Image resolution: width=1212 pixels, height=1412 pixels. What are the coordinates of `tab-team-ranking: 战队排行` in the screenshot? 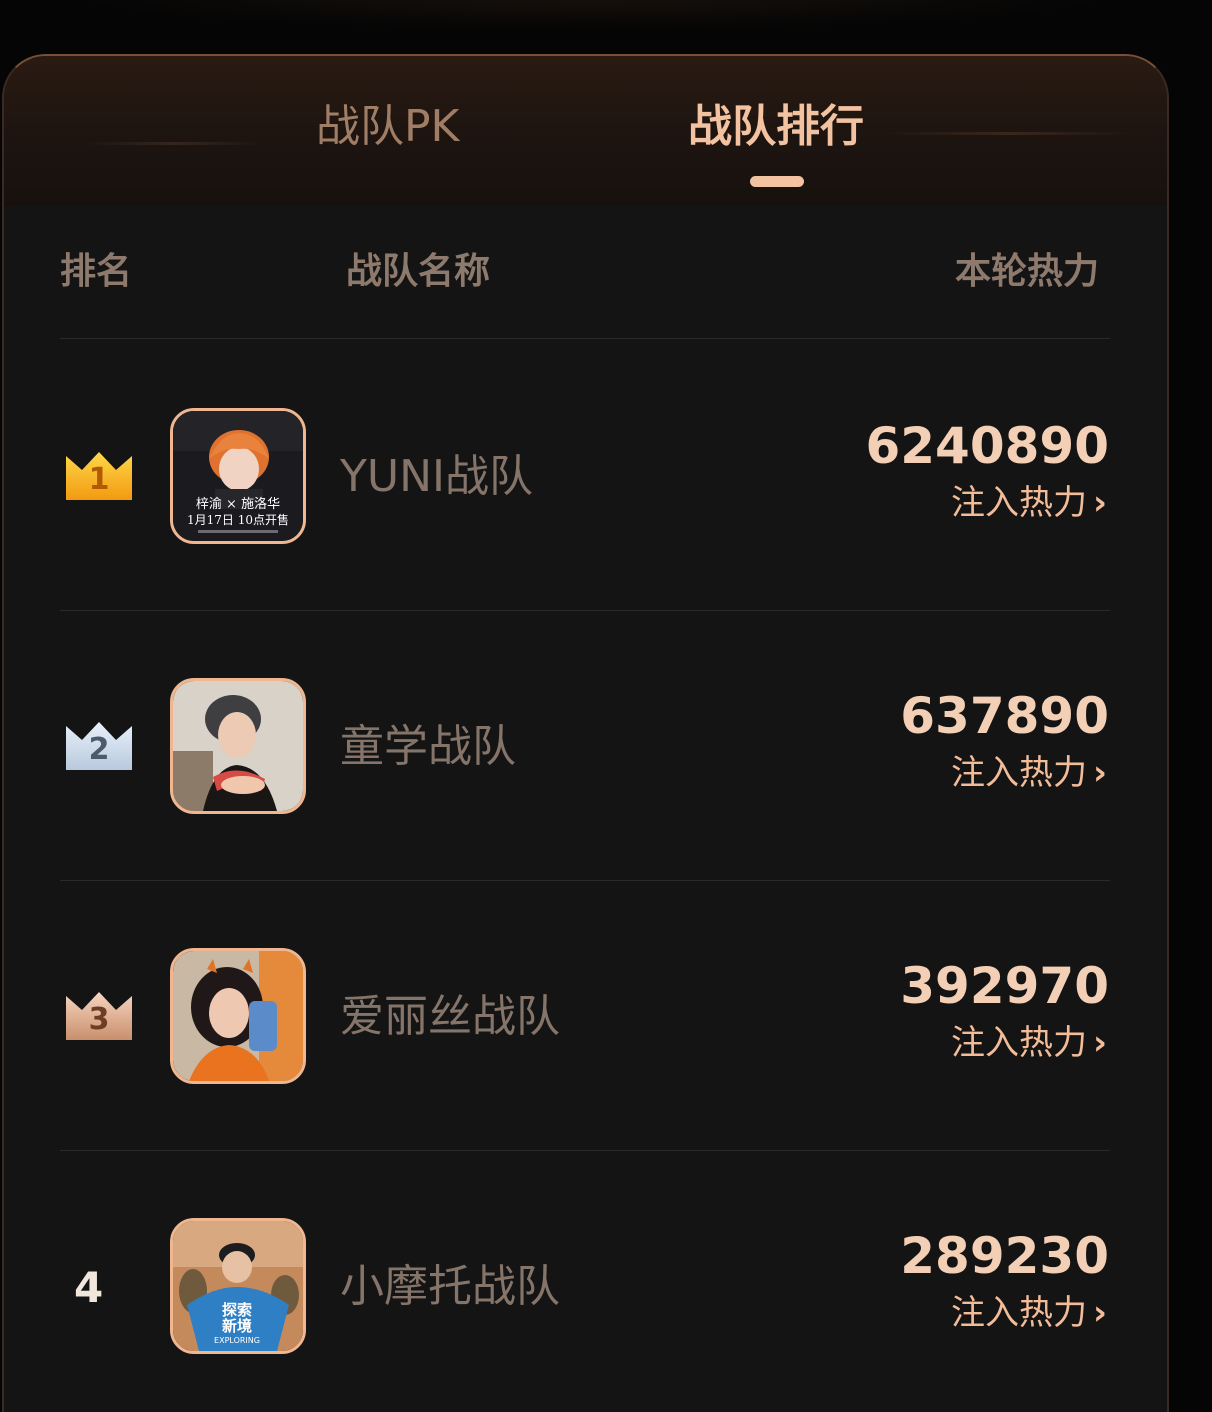 It's located at (776, 127).